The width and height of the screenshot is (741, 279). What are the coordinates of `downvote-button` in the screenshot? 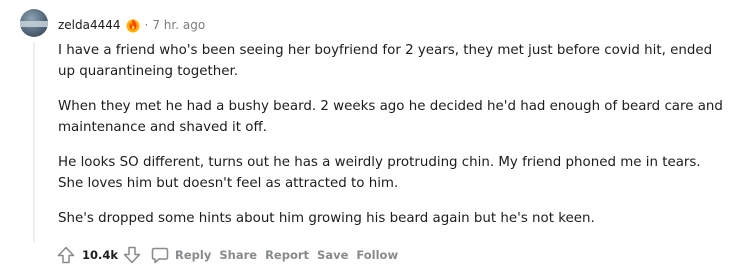 It's located at (132, 255).